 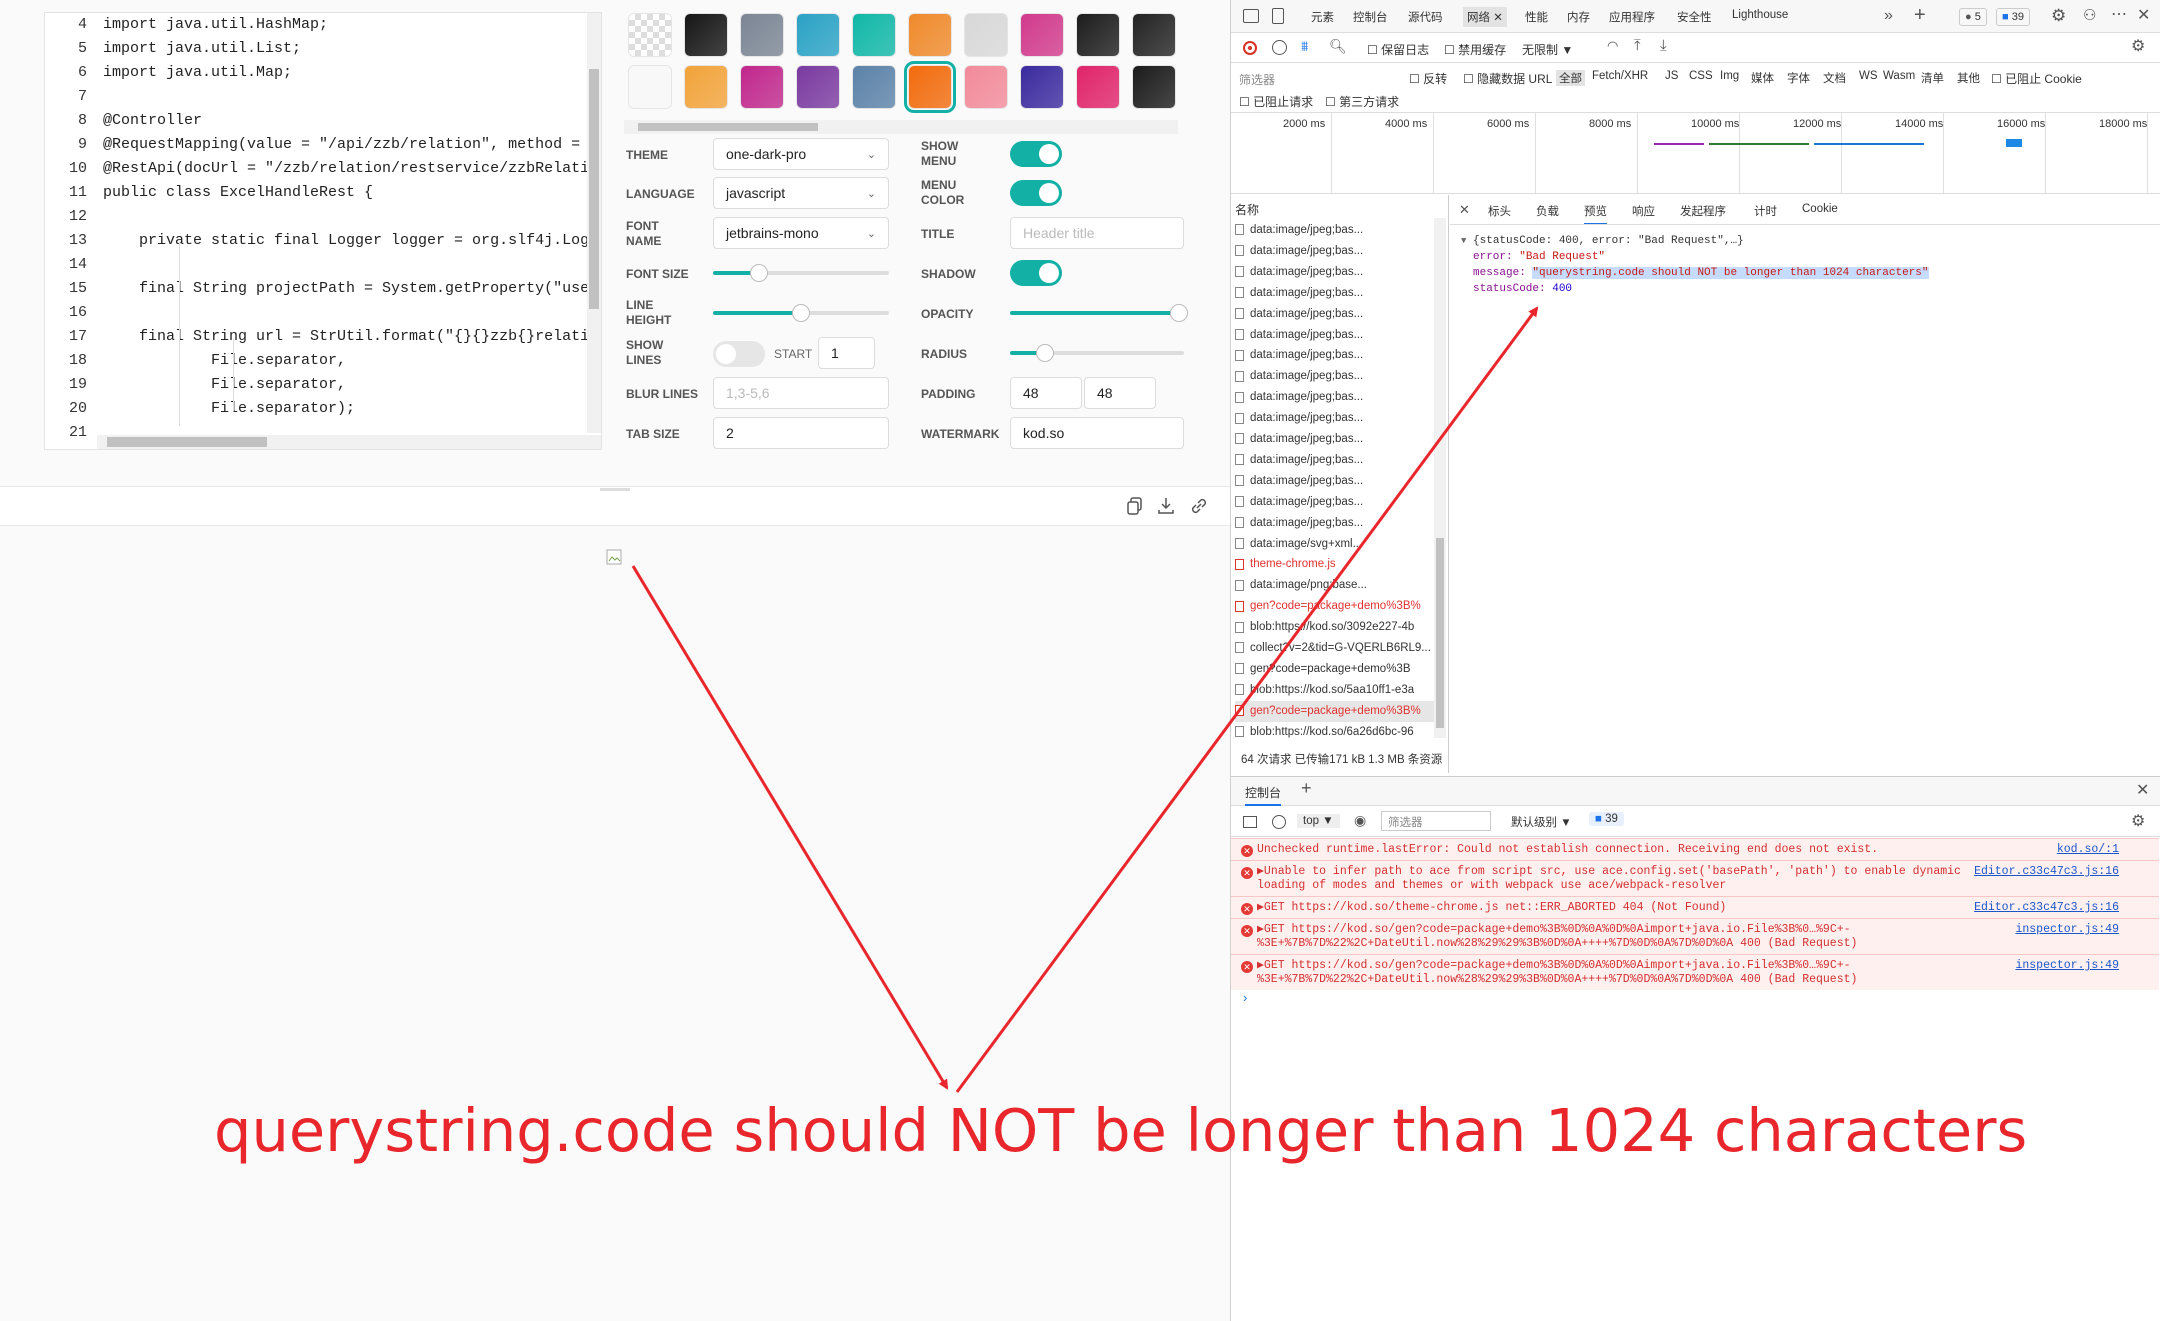 What do you see at coordinates (790, 827) in the screenshot?
I see `arrow-to-image` at bounding box center [790, 827].